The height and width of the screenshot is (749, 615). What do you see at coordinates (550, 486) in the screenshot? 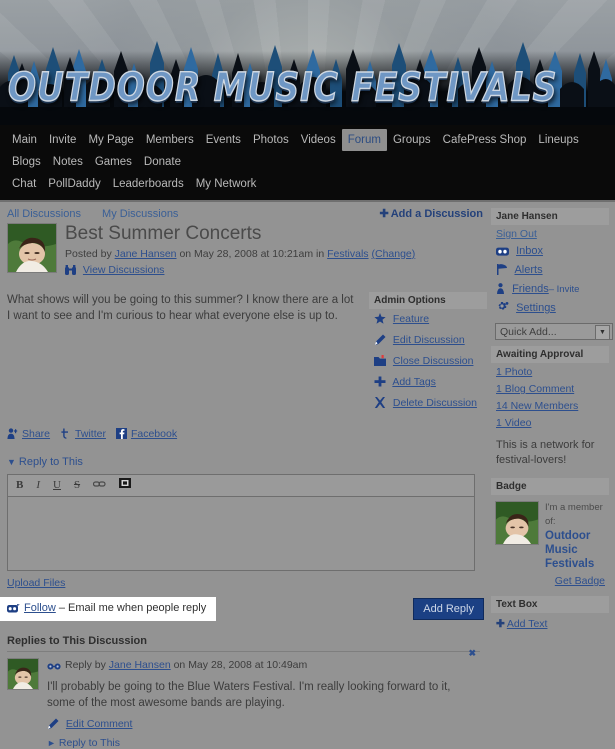
I see `badge-title: Badge` at bounding box center [550, 486].